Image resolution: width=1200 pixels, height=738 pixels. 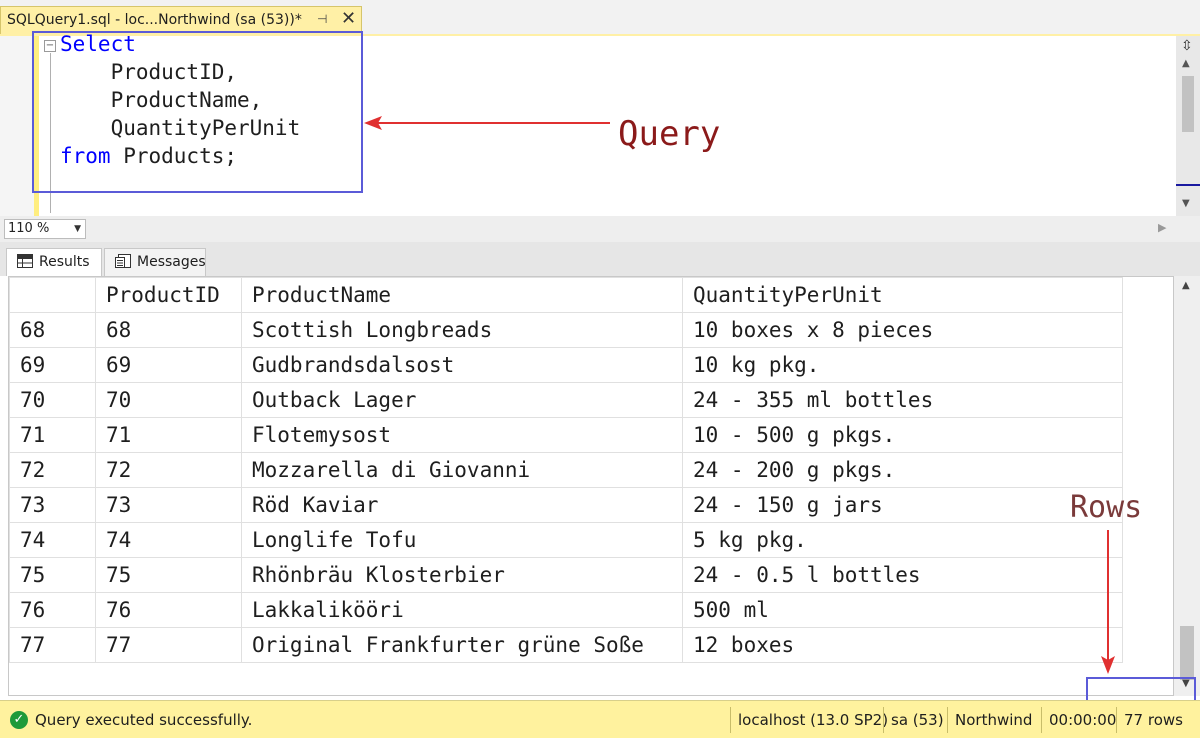 I want to click on table-row: 74 74 Longlife Tofu 5 kg pkg., so click(x=566, y=540).